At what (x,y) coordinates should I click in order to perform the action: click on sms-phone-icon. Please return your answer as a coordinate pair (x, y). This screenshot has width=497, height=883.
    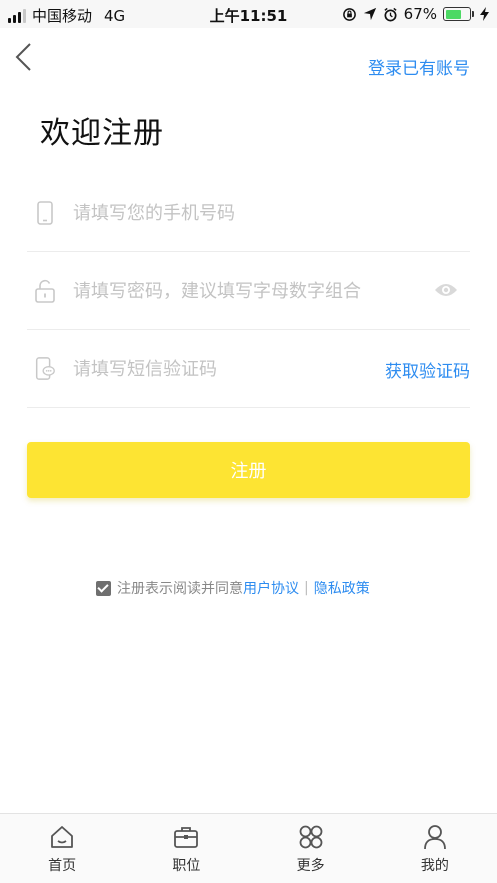
    Looking at the image, I should click on (45, 368).